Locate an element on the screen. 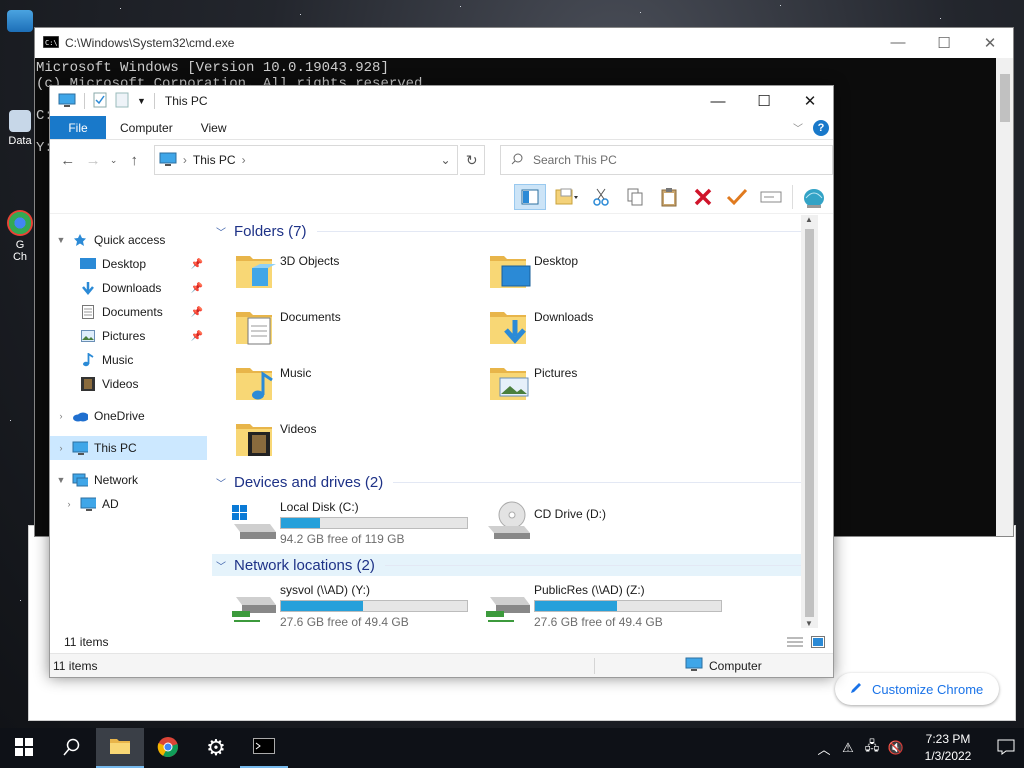 This screenshot has height=768, width=1024. scroll-down-icon: ▼ is located at coordinates (809, 623).